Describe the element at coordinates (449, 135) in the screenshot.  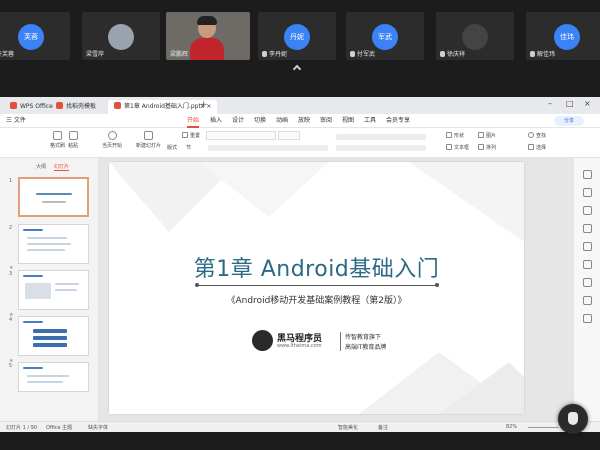
I see `shape-icon` at that location.